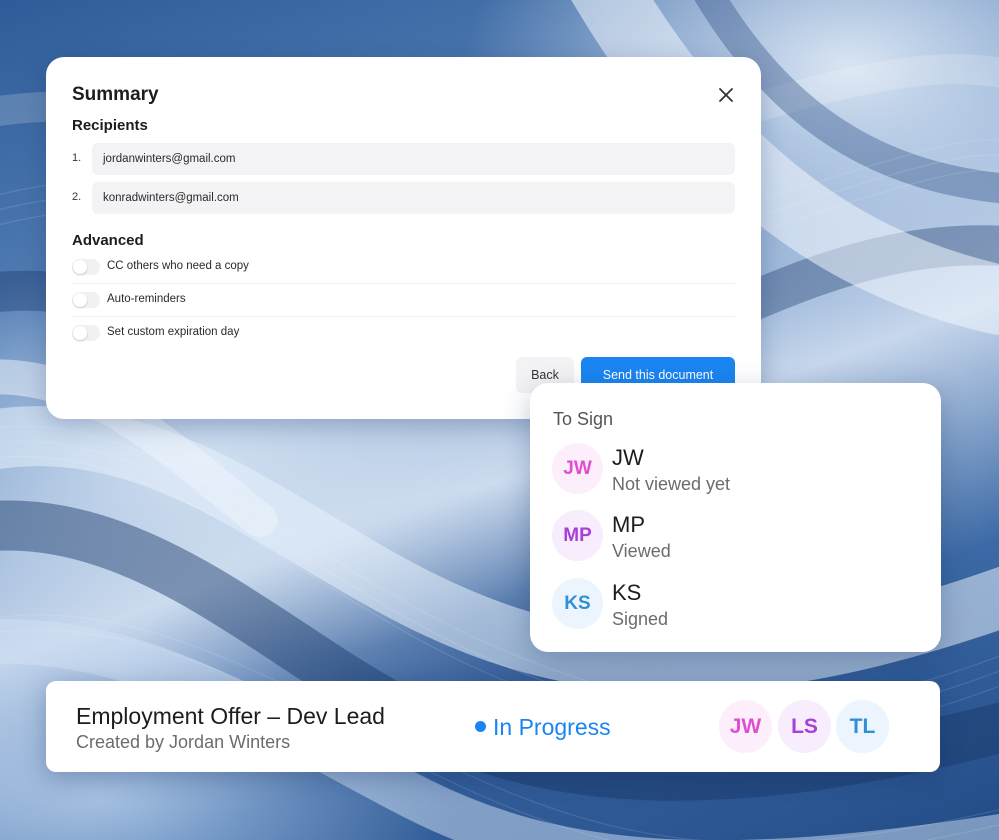 The width and height of the screenshot is (999, 840). What do you see at coordinates (413, 198) in the screenshot?
I see `recipient-email-field: konradwinters@gmail.com` at bounding box center [413, 198].